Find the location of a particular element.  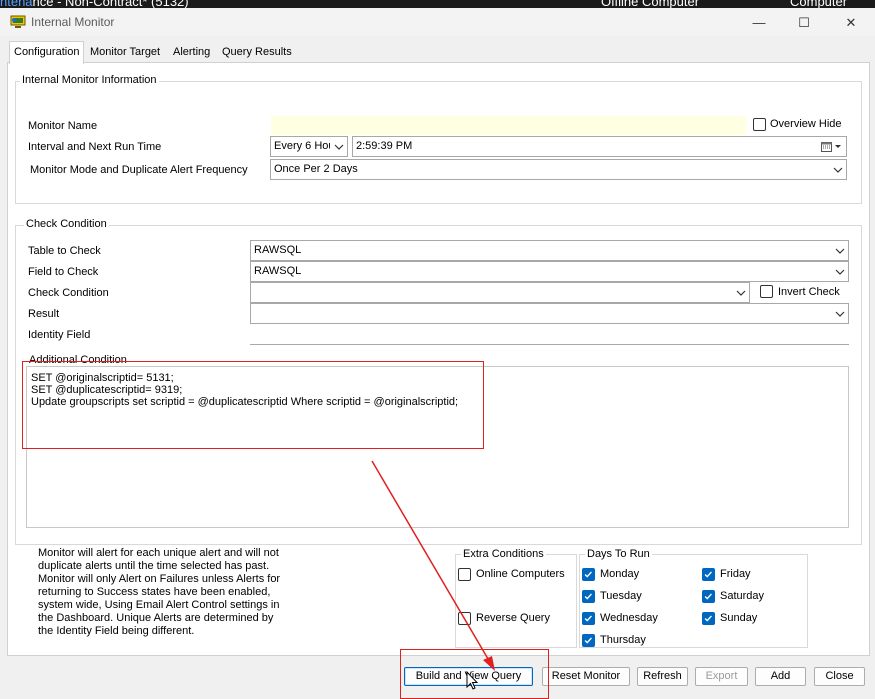

table-to-check-select: RAWSQL is located at coordinates (549, 250).